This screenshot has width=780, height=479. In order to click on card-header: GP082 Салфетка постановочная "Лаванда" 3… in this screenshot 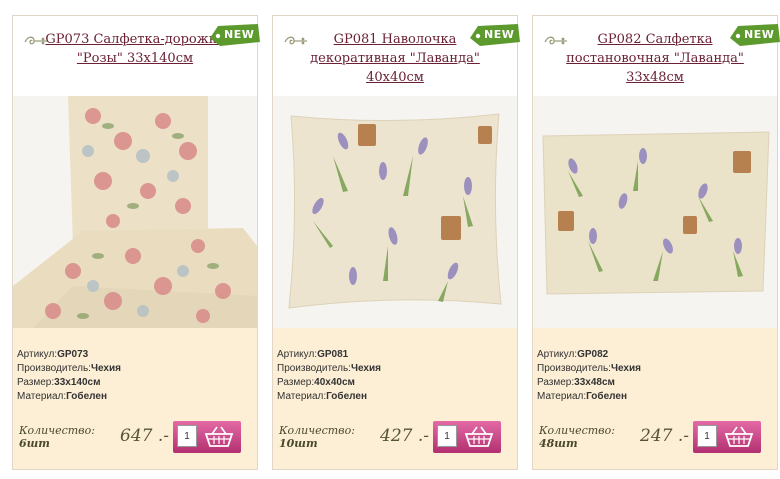, I will do `click(656, 56)`.